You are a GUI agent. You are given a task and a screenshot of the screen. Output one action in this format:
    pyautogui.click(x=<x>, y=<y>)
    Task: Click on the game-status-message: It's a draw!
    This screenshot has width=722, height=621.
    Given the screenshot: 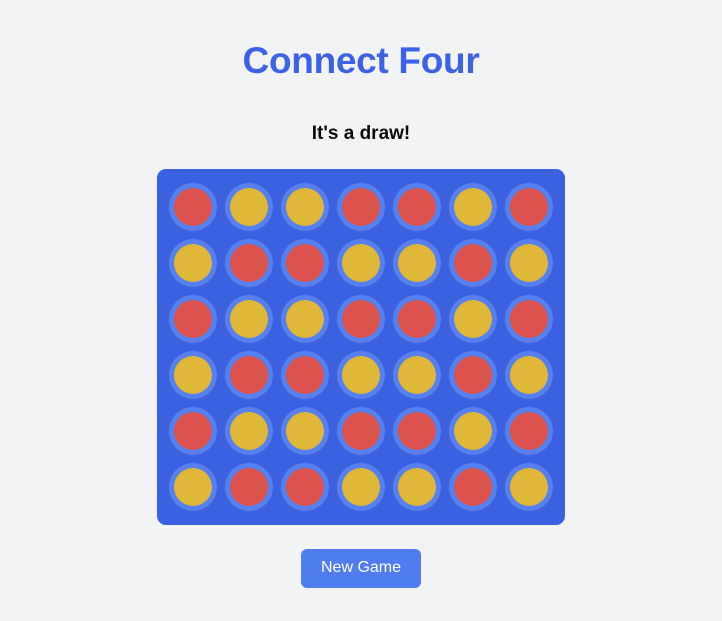 What is the action you would take?
    pyautogui.click(x=361, y=133)
    